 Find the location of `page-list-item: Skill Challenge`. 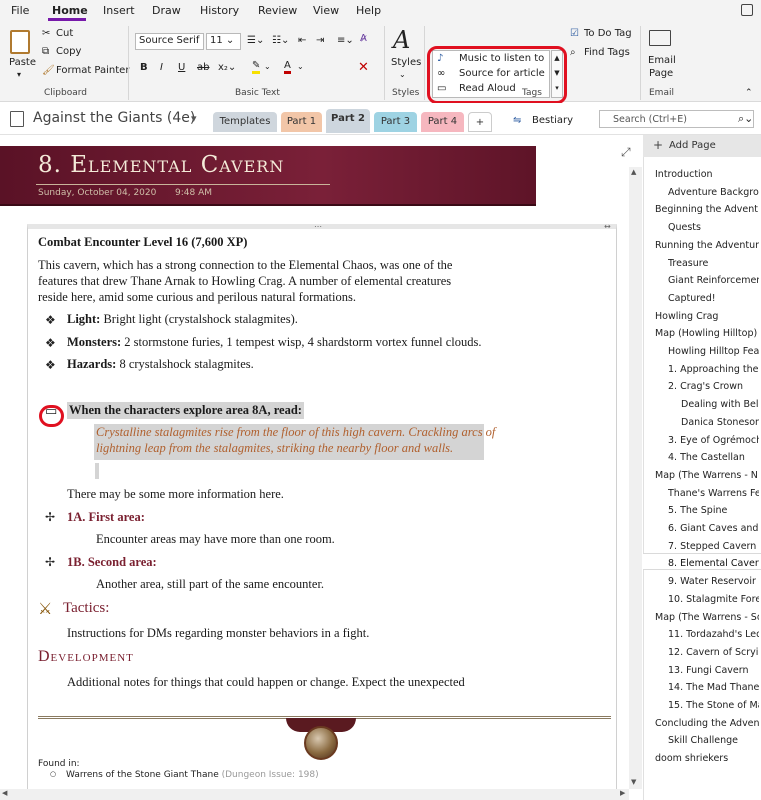

page-list-item: Skill Challenge is located at coordinates (713, 740).